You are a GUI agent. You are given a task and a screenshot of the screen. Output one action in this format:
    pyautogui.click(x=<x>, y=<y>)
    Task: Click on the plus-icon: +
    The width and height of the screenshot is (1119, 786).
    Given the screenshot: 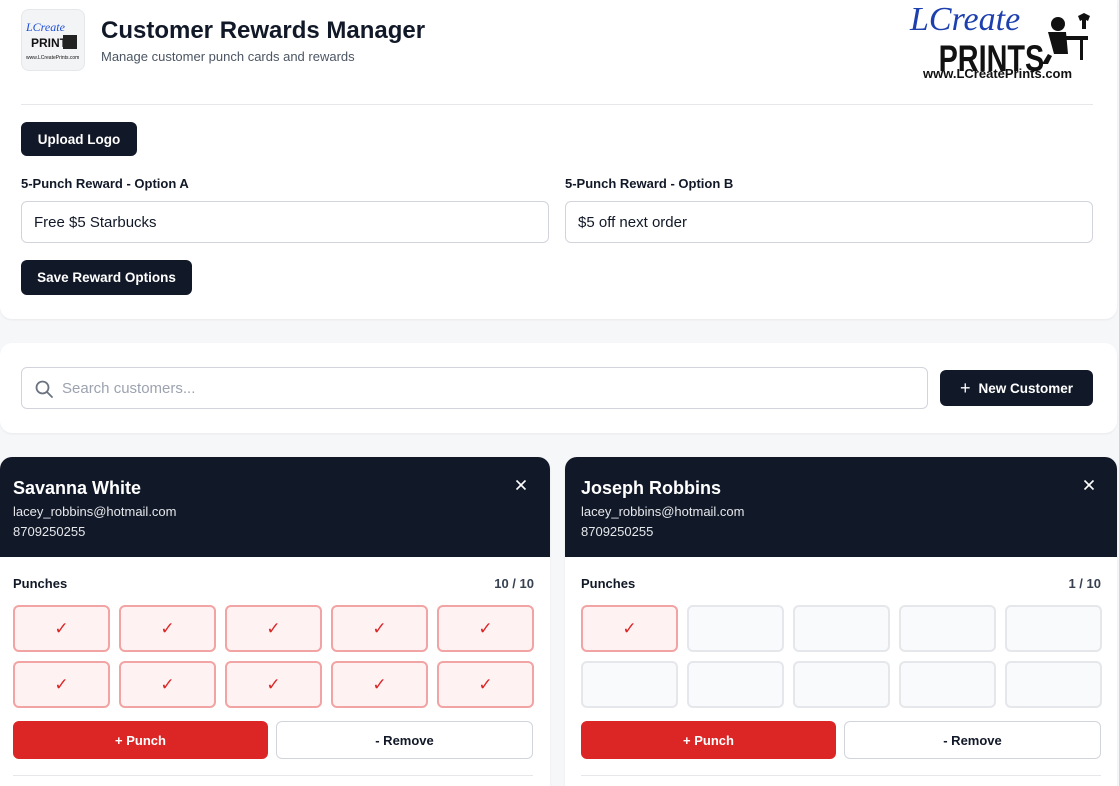 What is the action you would take?
    pyautogui.click(x=965, y=388)
    